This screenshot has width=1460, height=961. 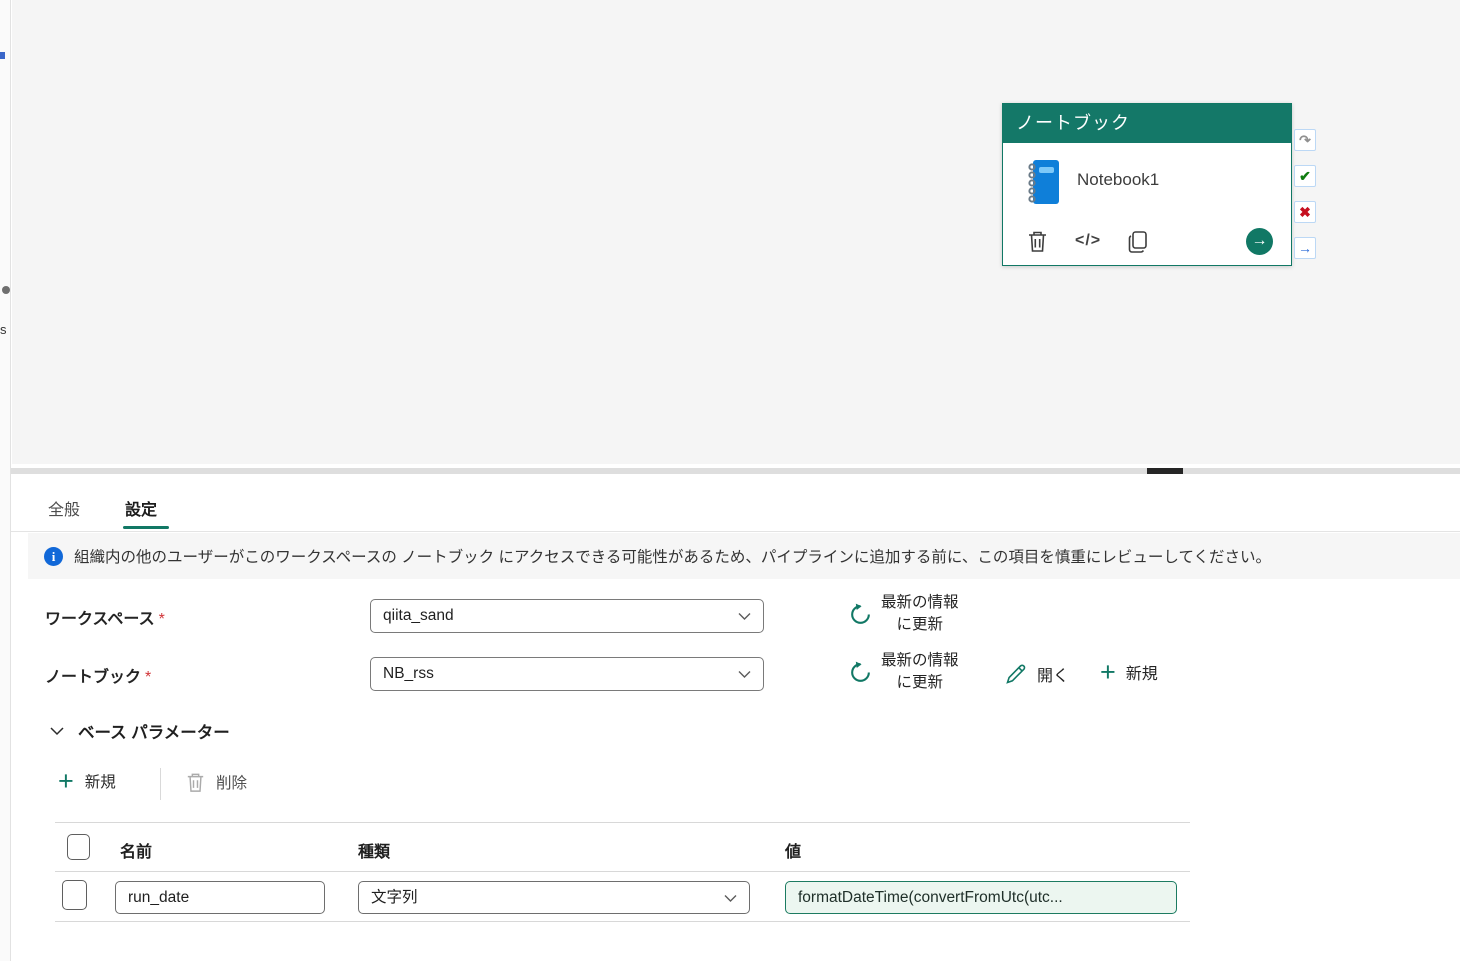 What do you see at coordinates (1138, 242) in the screenshot?
I see `copy-icon` at bounding box center [1138, 242].